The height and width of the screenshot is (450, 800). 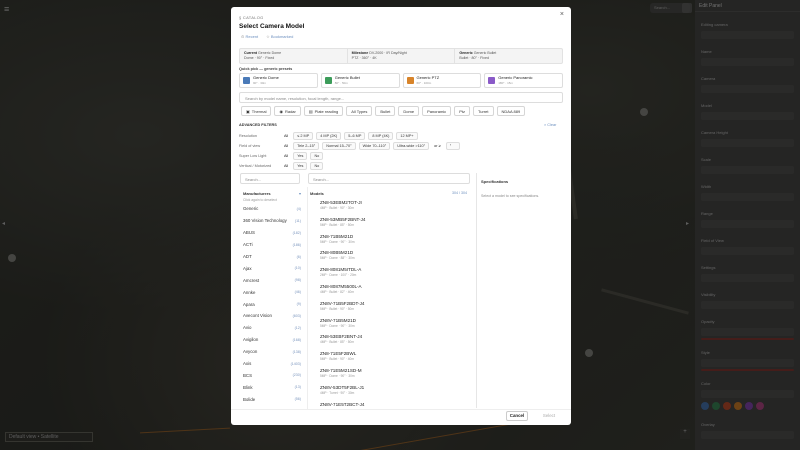 What do you see at coordinates (297, 399) in the screenshot?
I see `manufacturer-count: (56)` at bounding box center [297, 399].